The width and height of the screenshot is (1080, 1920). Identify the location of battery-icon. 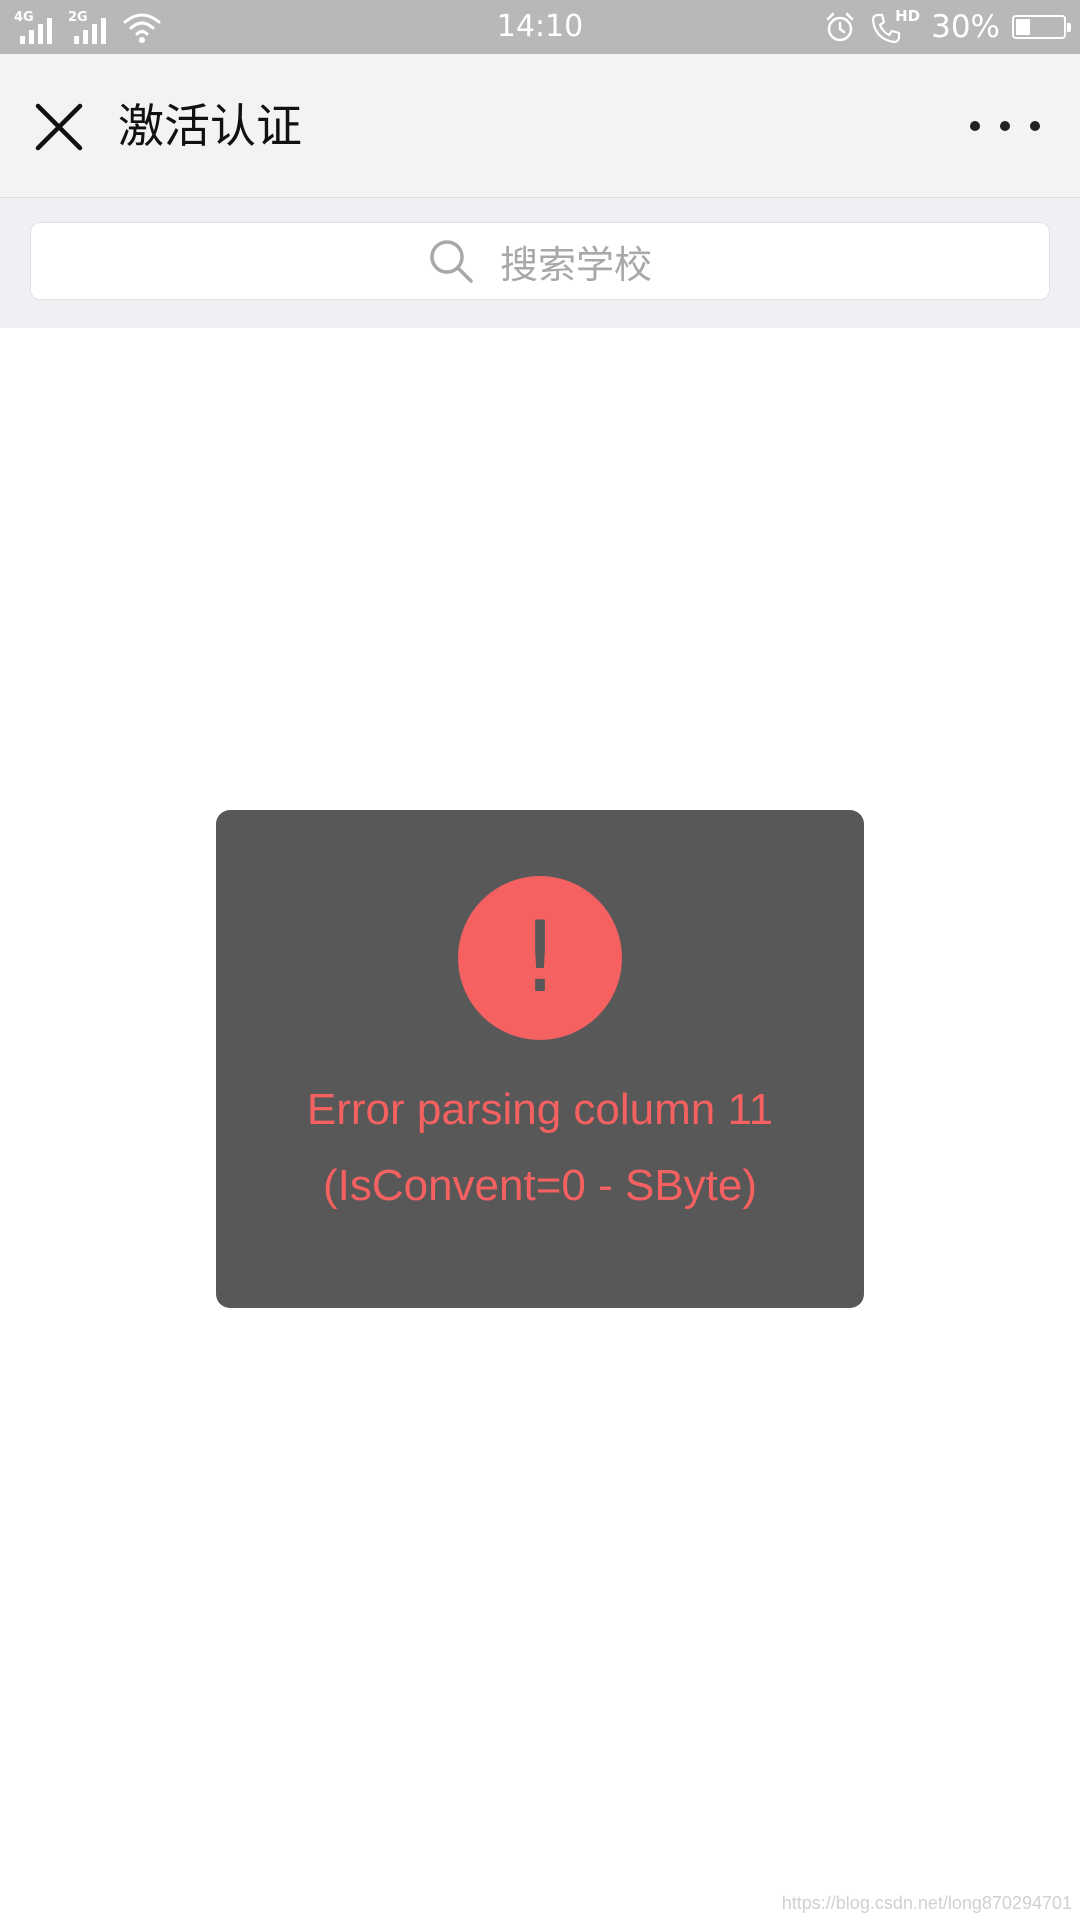
(1041, 27).